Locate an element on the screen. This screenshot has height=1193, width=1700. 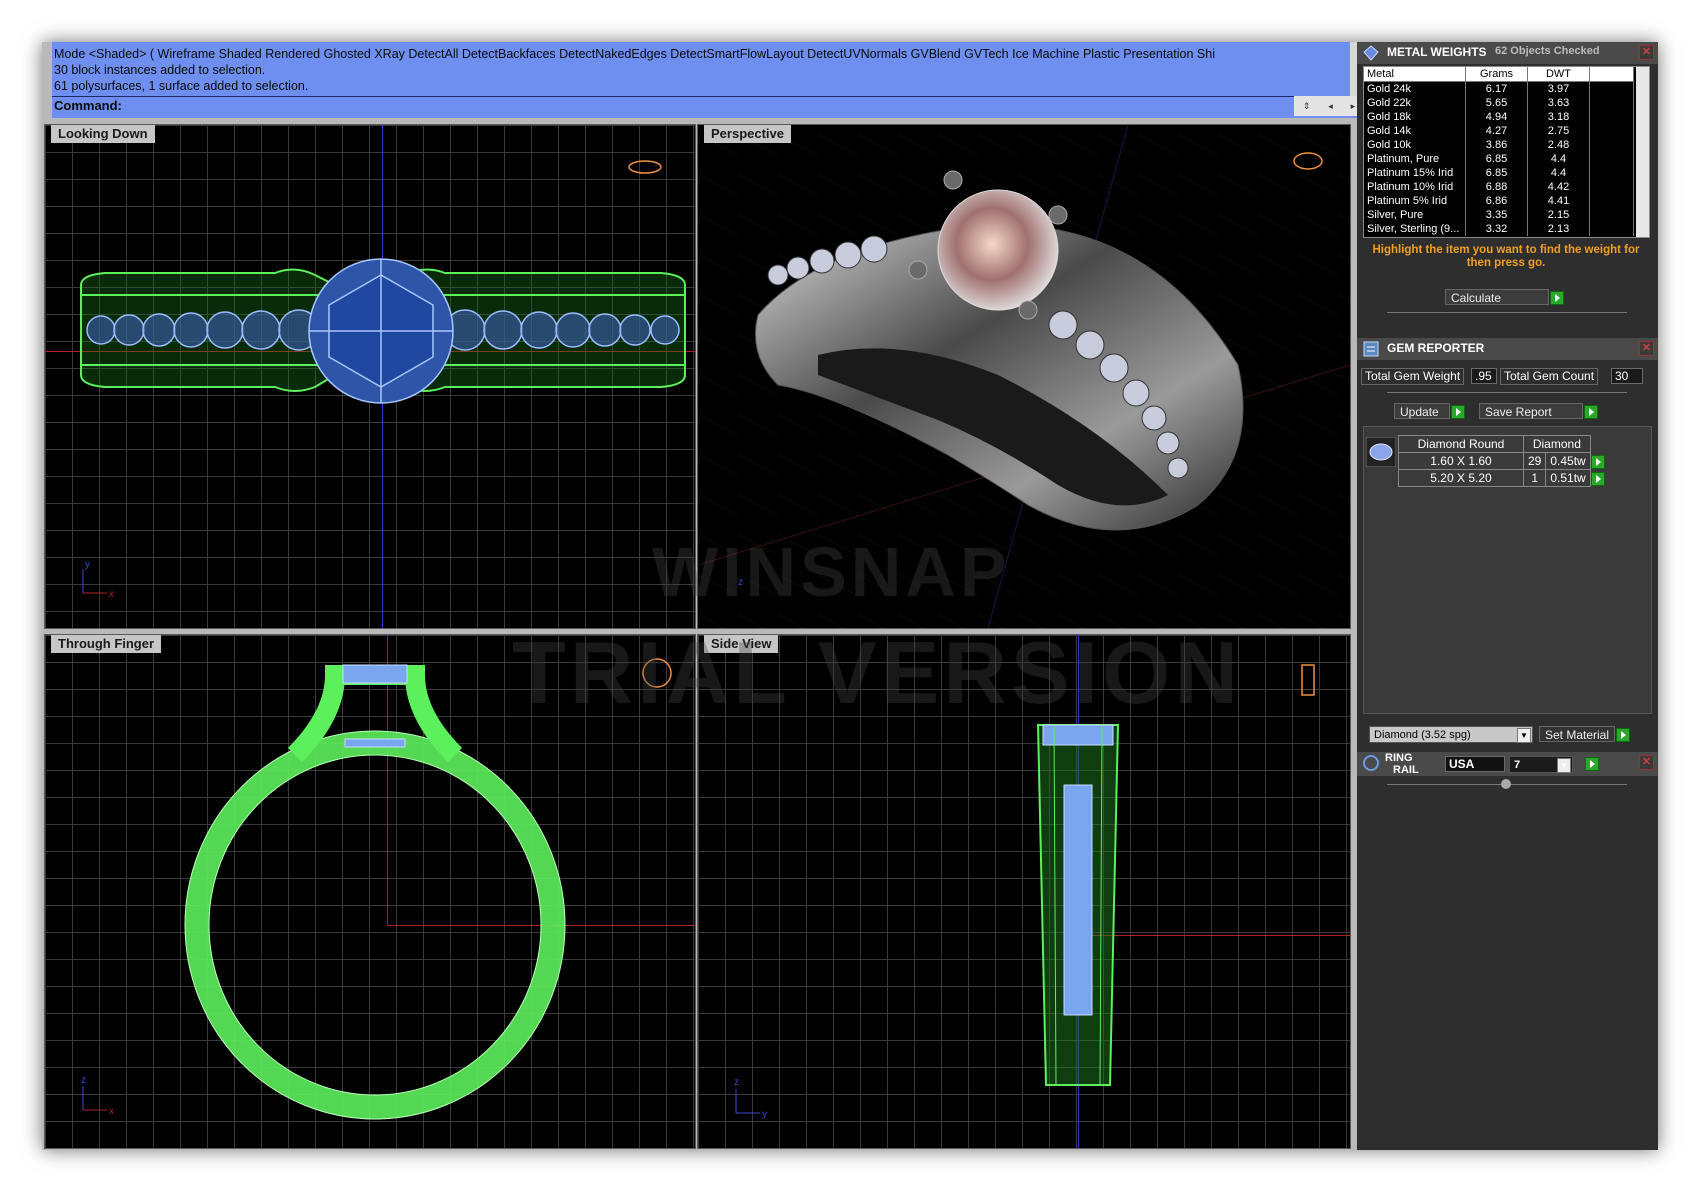
scroll-left-icon: ◂ is located at coordinates (1330, 106).